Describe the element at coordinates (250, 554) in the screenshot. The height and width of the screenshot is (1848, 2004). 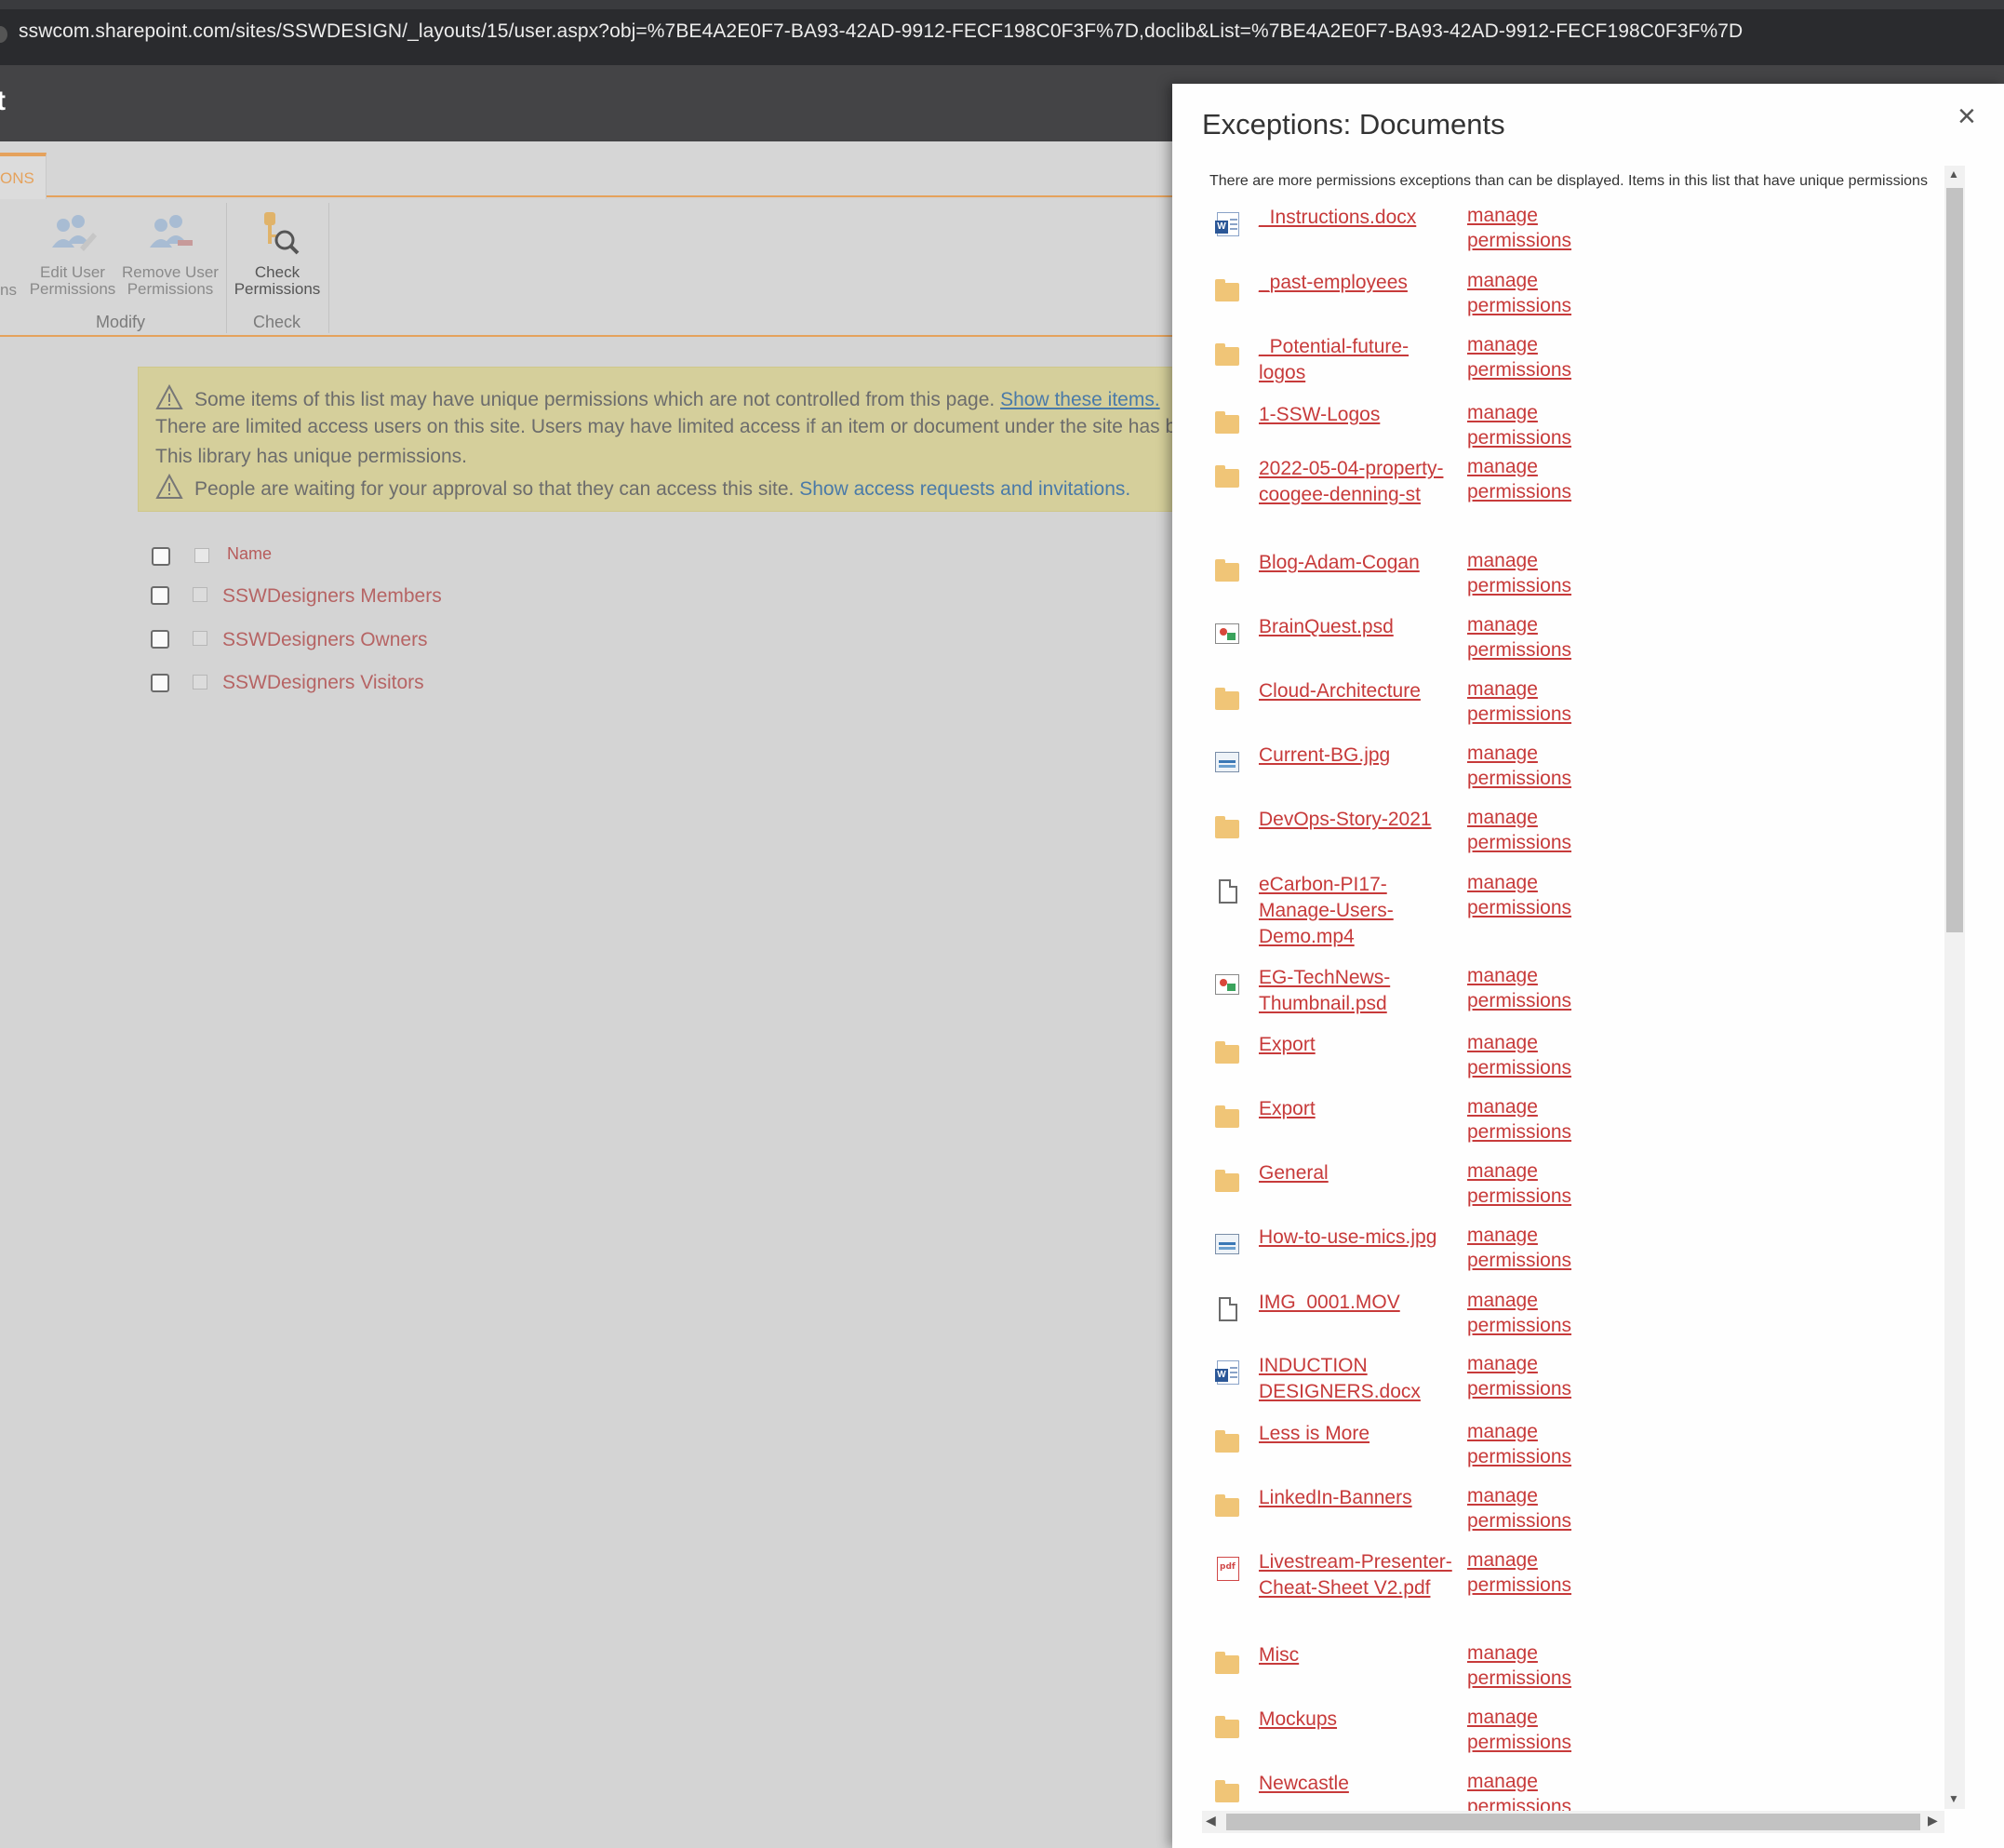
I see `column-header-name: Name` at that location.